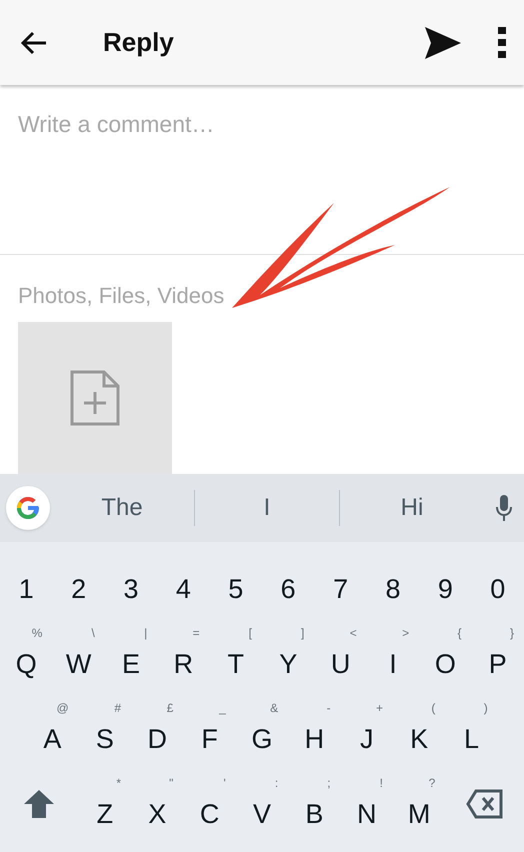 The image size is (524, 852). Describe the element at coordinates (314, 804) in the screenshot. I see `keyboard-key: ; B` at that location.